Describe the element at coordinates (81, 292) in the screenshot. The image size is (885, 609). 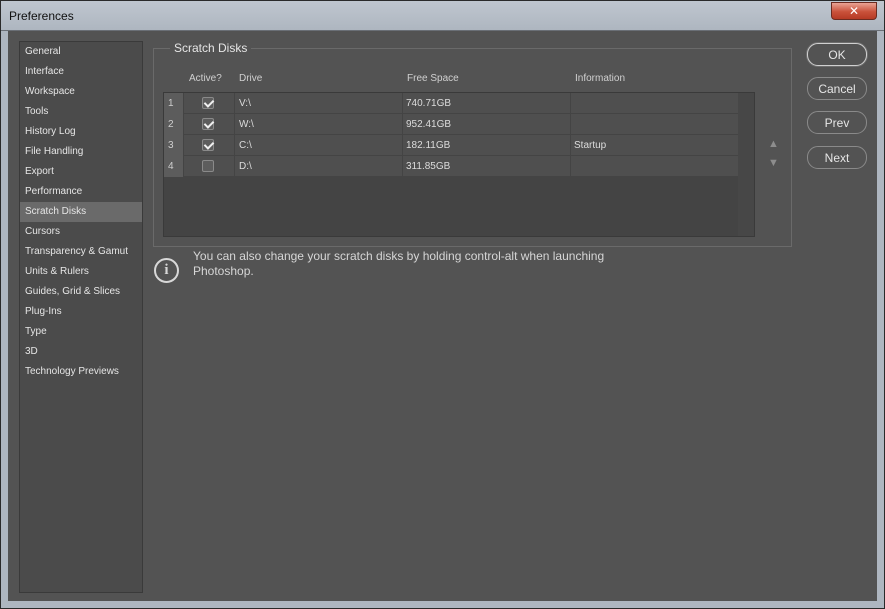
I see `sidebar-item-guides-grid-slices: Guides, Grid & Slices` at that location.